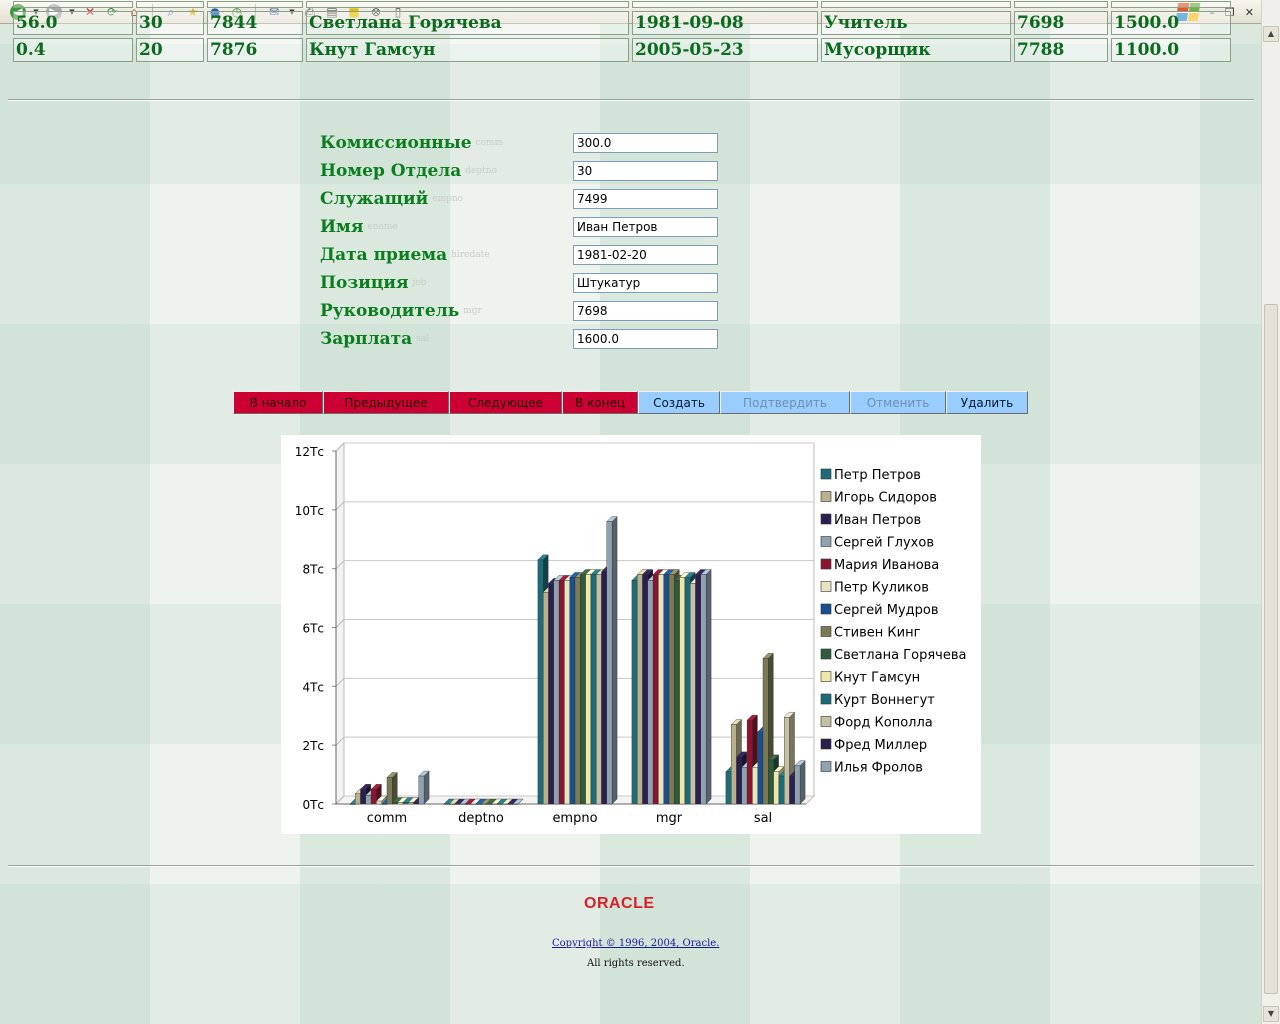  I want to click on x-tick-label: empno, so click(574, 818).